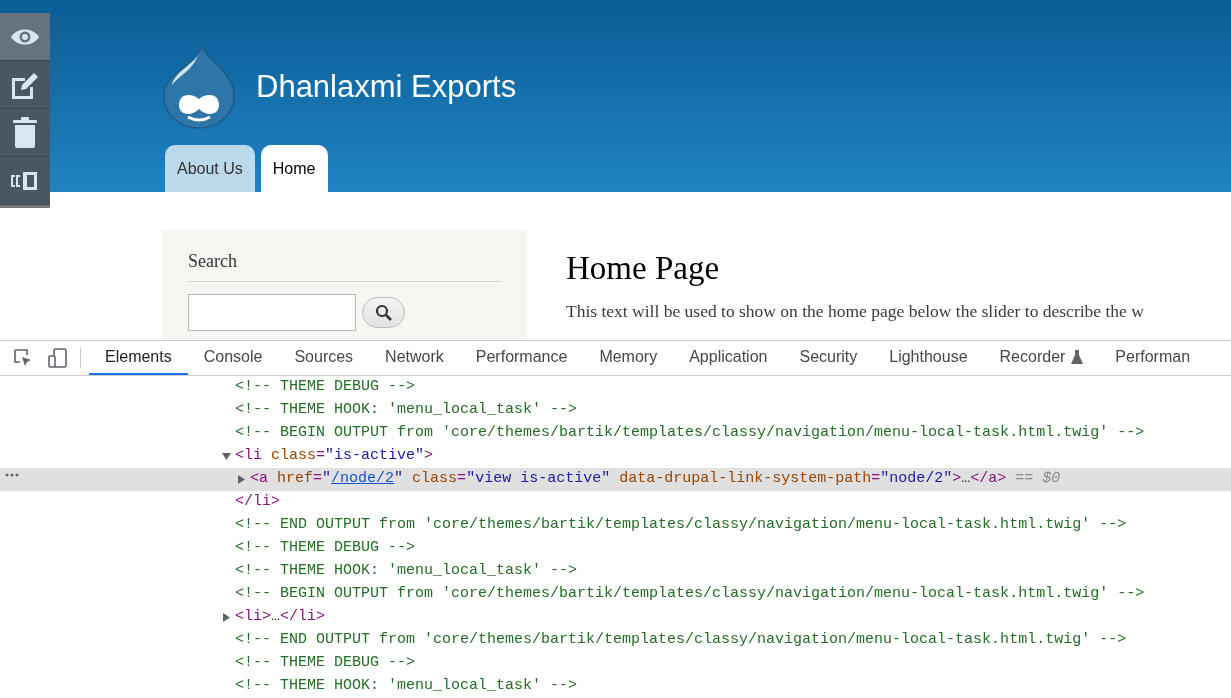  Describe the element at coordinates (294, 168) in the screenshot. I see `nav-tab: Home` at that location.